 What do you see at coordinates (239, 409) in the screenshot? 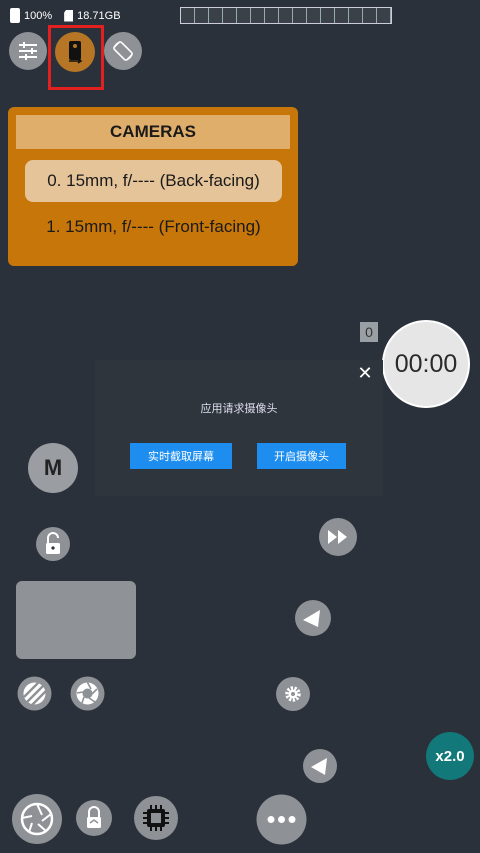
I see `dialog-title: 应用请求摄像头` at bounding box center [239, 409].